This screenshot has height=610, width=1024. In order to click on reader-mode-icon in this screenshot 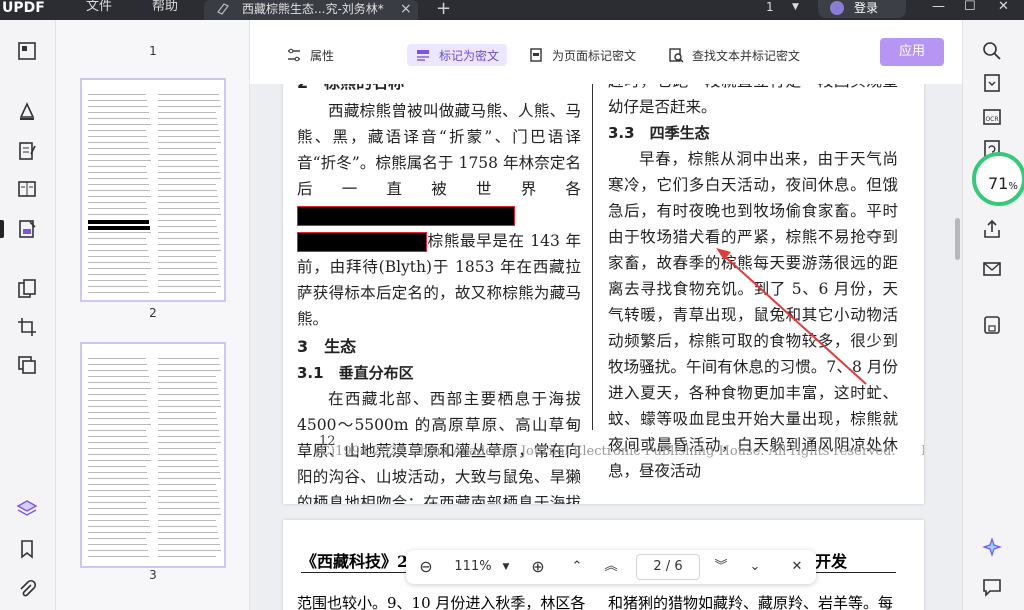, I will do `click(27, 51)`.